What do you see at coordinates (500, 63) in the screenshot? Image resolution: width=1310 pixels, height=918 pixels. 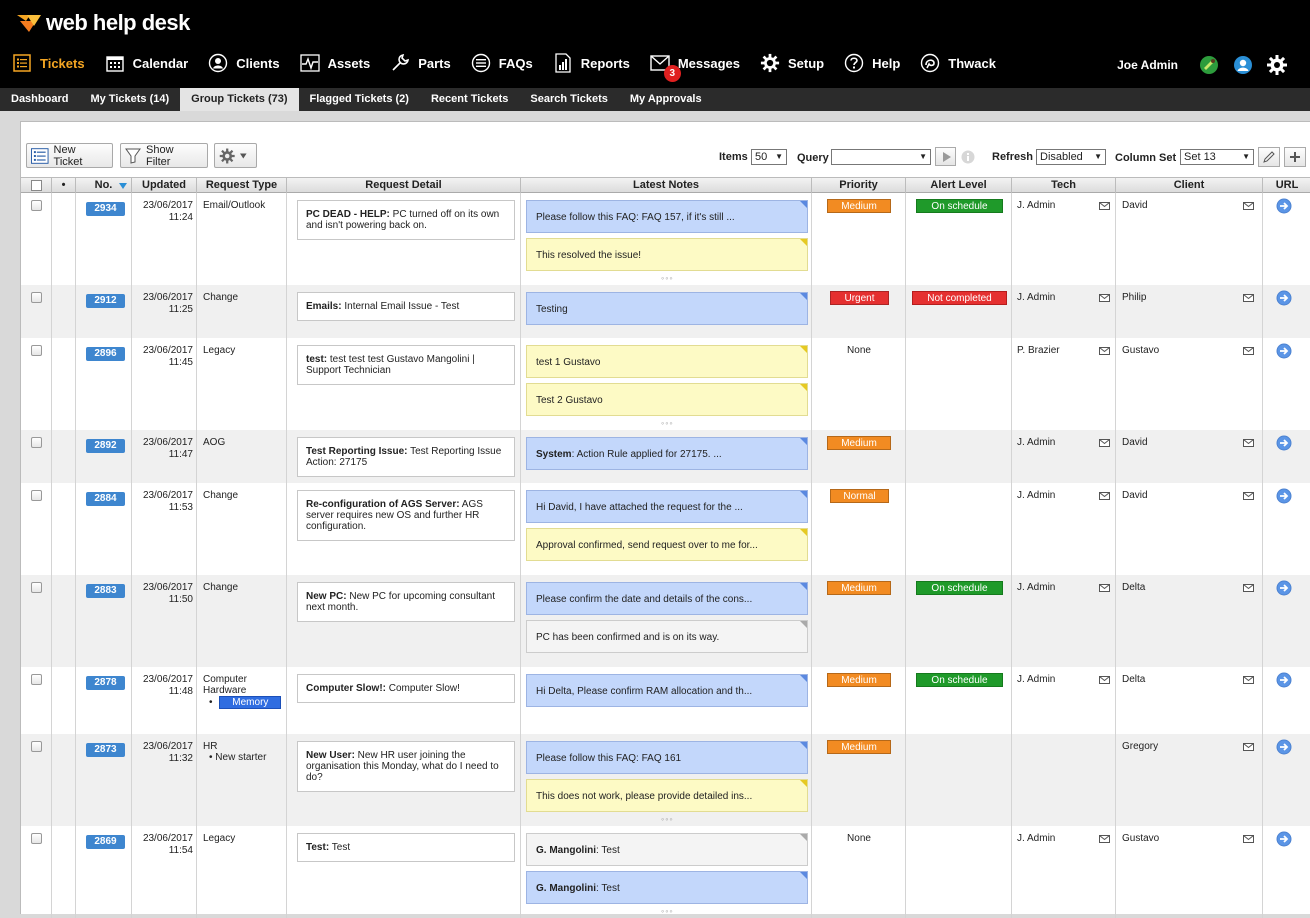 I see `nav-faqs: FAQs` at bounding box center [500, 63].